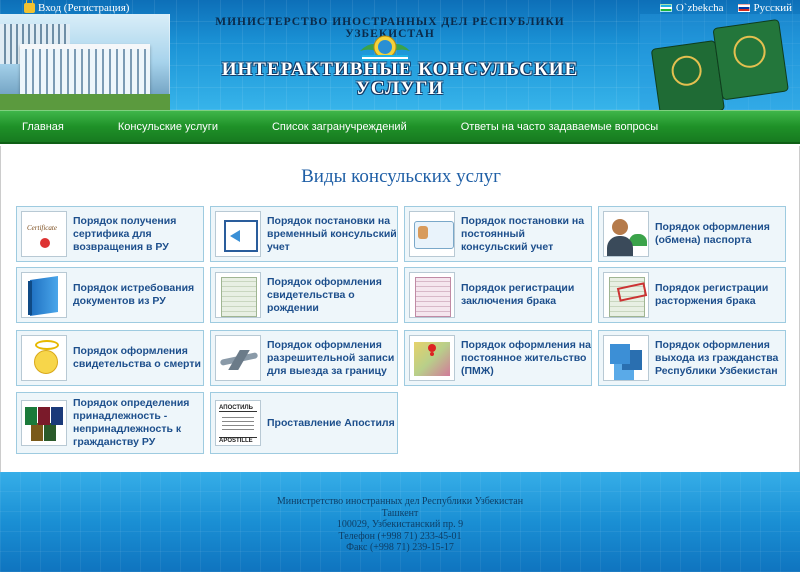  Describe the element at coordinates (400, 536) in the screenshot. I see `footer-phone: Телефон (+998 71) 233-45-01` at that location.